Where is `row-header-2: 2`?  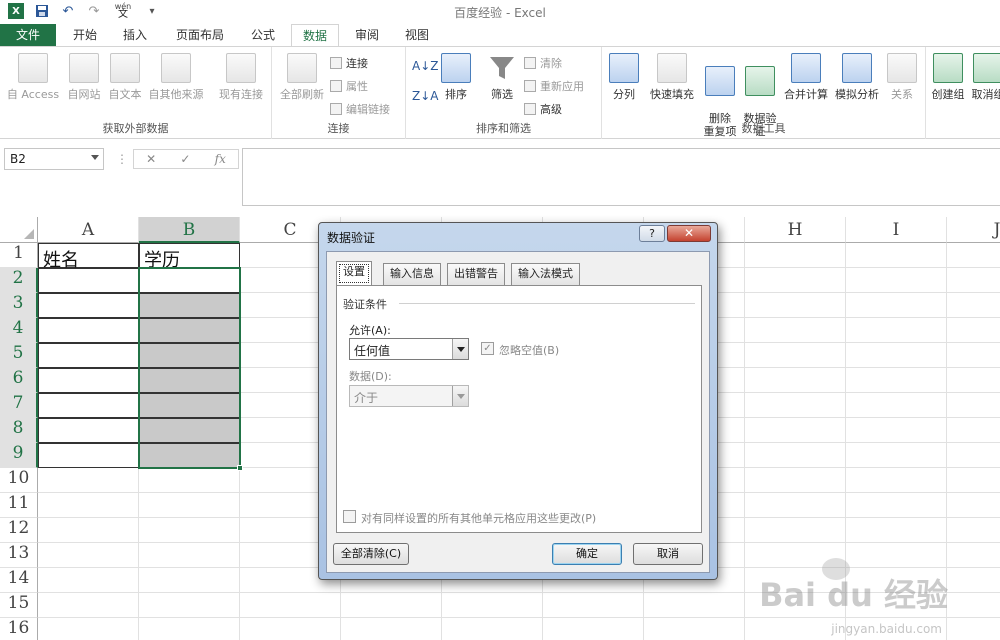 row-header-2: 2 is located at coordinates (19, 280).